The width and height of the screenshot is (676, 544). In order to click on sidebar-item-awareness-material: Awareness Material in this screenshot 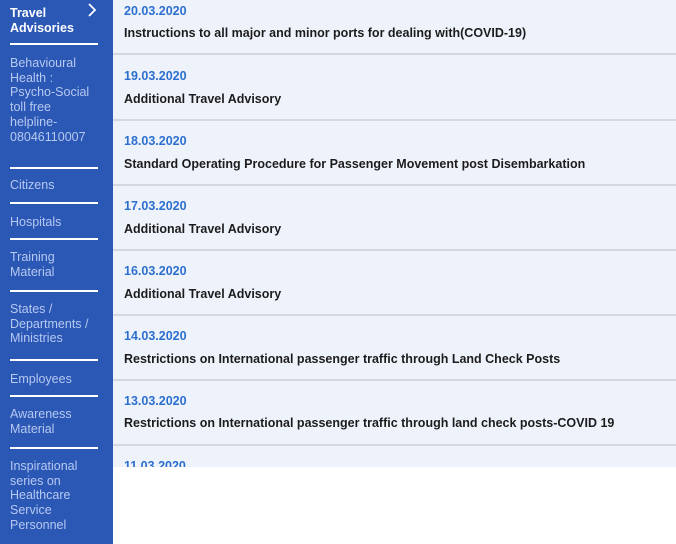, I will do `click(54, 421)`.